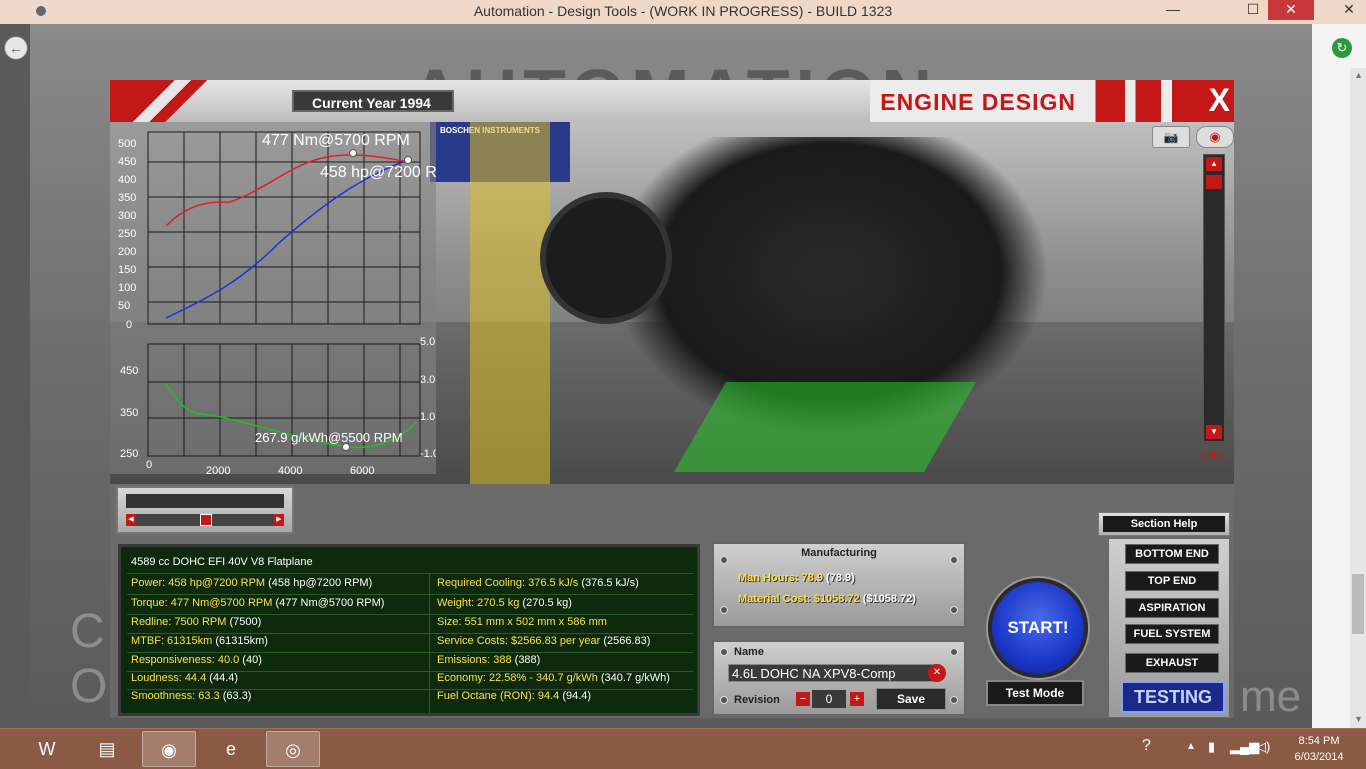 The image size is (1366, 769). What do you see at coordinates (803, 699) in the screenshot?
I see `revision-decrement-button: −` at bounding box center [803, 699].